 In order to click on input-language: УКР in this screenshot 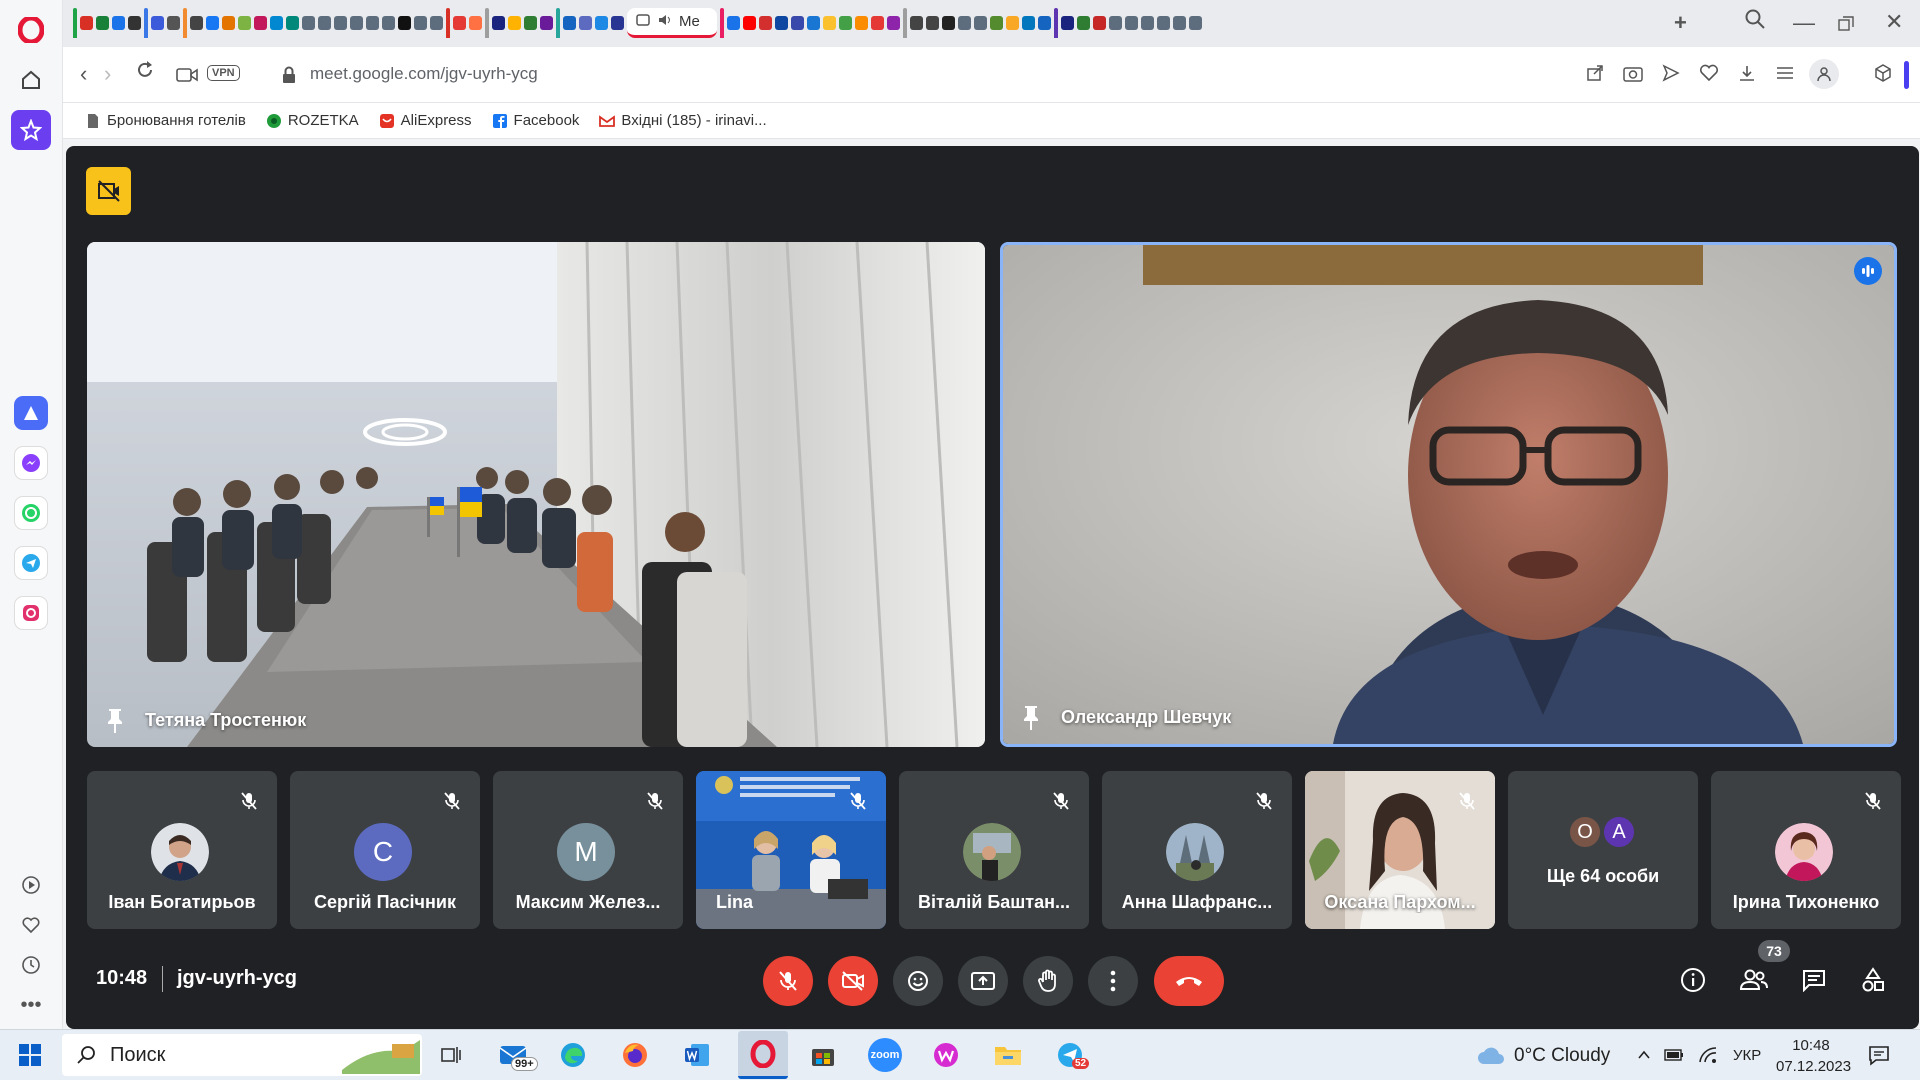, I will do `click(1747, 1055)`.